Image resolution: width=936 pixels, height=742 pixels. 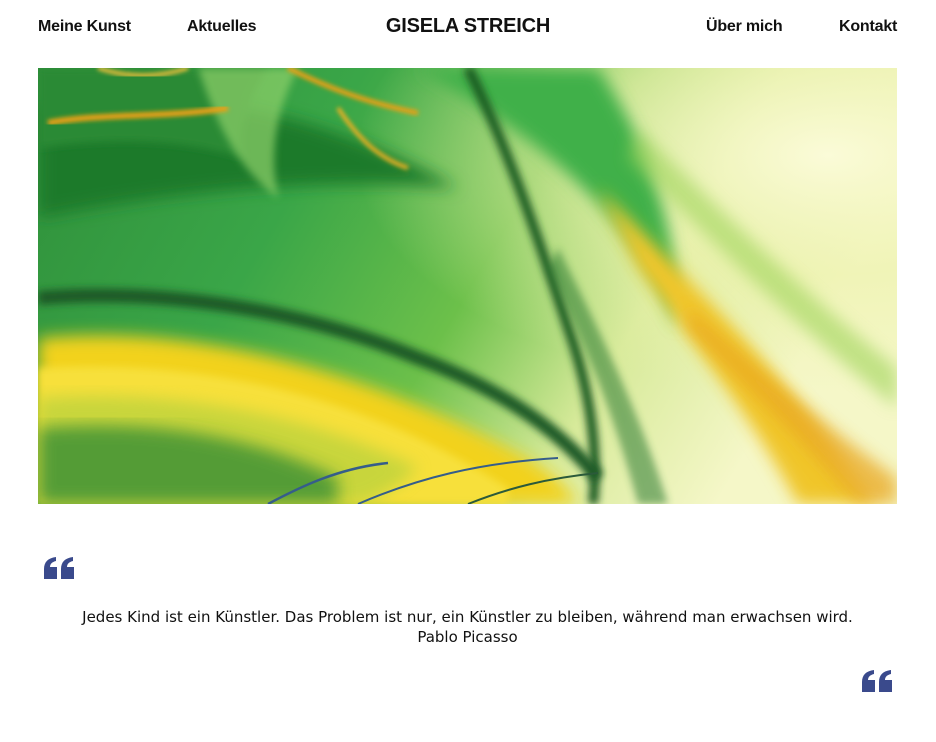 I want to click on nav-item-ueber-mich: Über mich, so click(x=744, y=27).